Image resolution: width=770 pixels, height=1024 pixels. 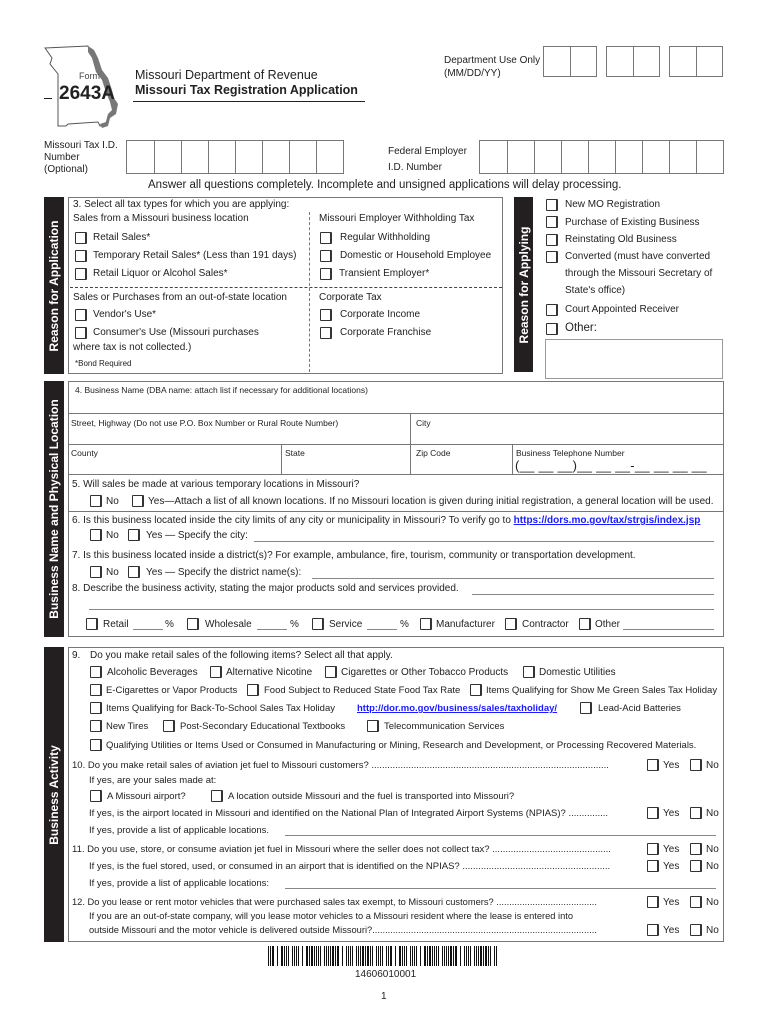 I want to click on label-q12-outstate-yes: Yes, so click(x=671, y=930).